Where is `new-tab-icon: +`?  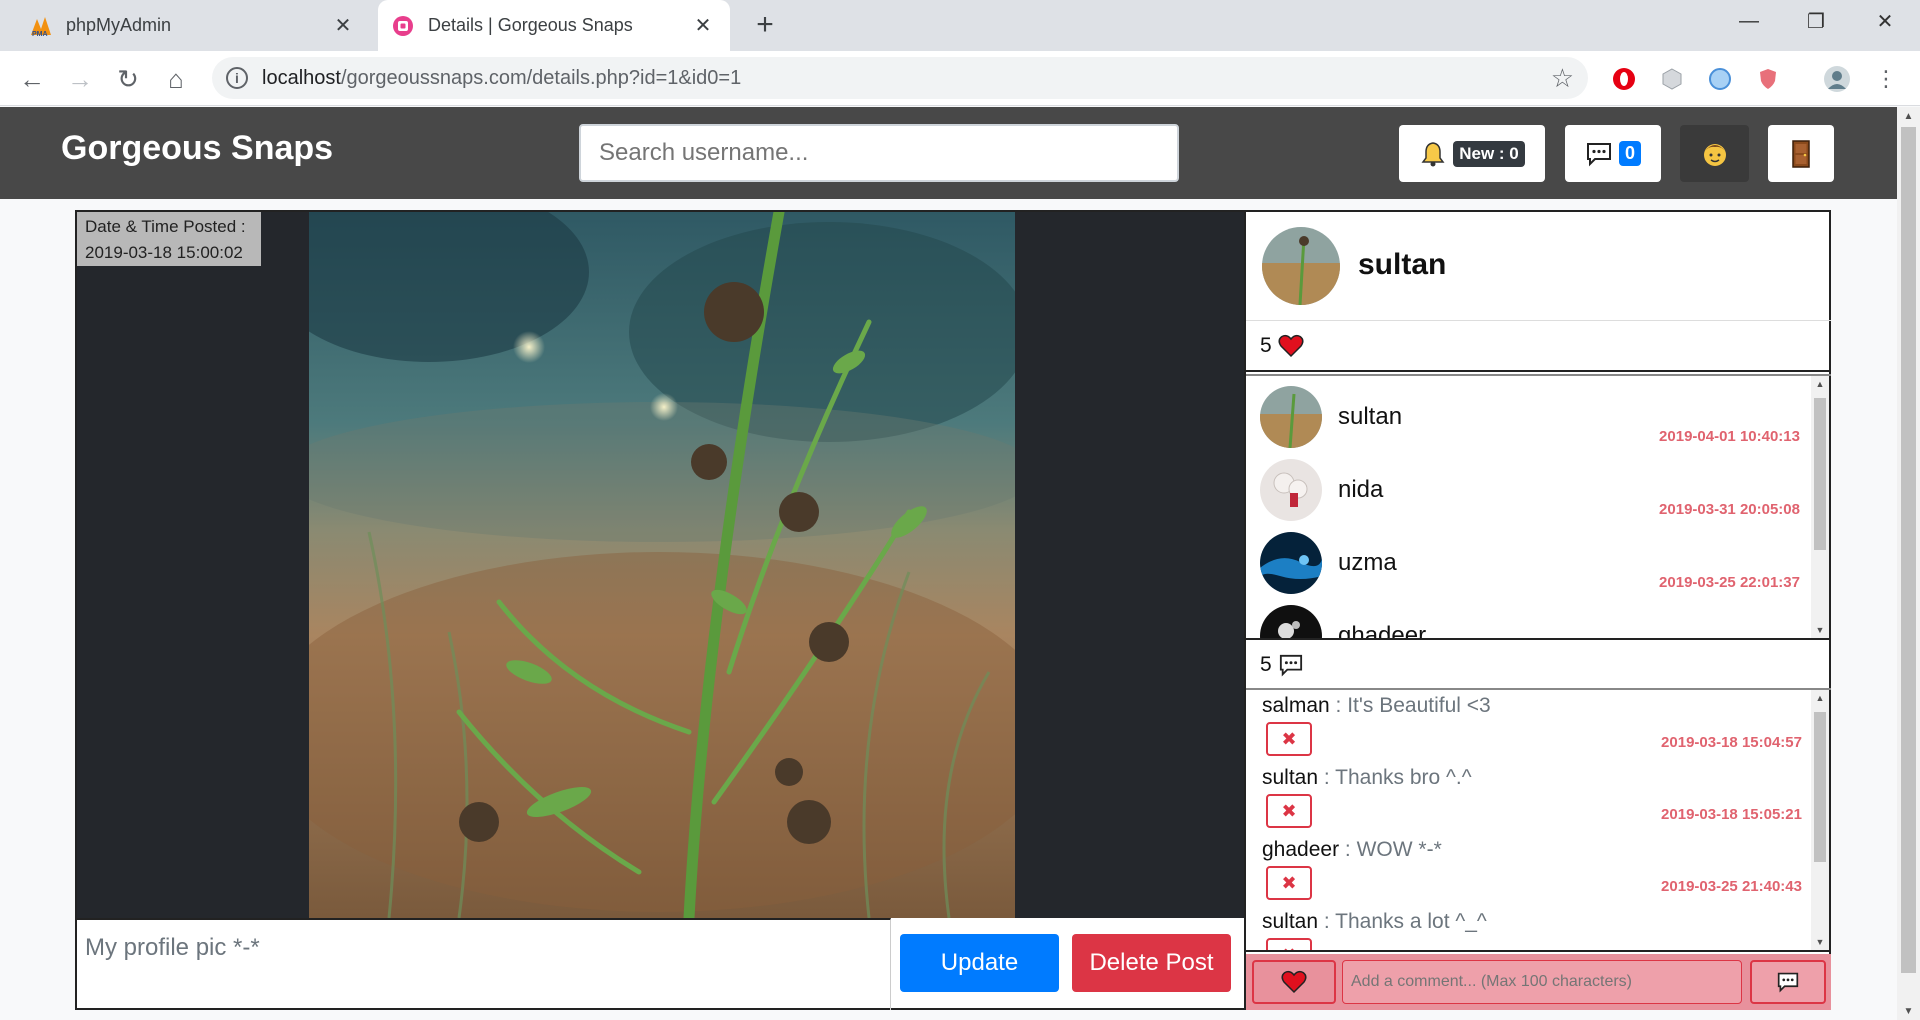 new-tab-icon: + is located at coordinates (765, 25).